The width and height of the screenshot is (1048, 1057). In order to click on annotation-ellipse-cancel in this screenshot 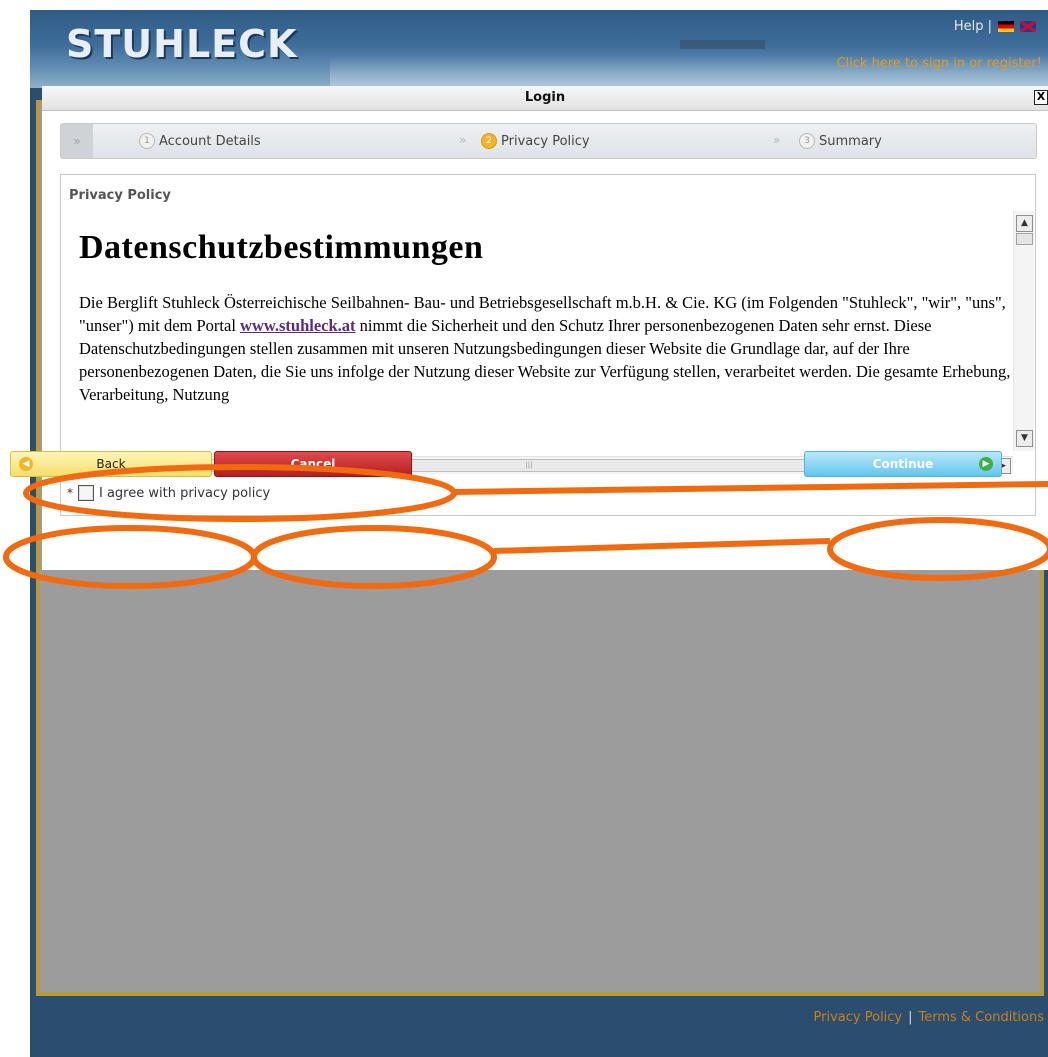, I will do `click(374, 557)`.